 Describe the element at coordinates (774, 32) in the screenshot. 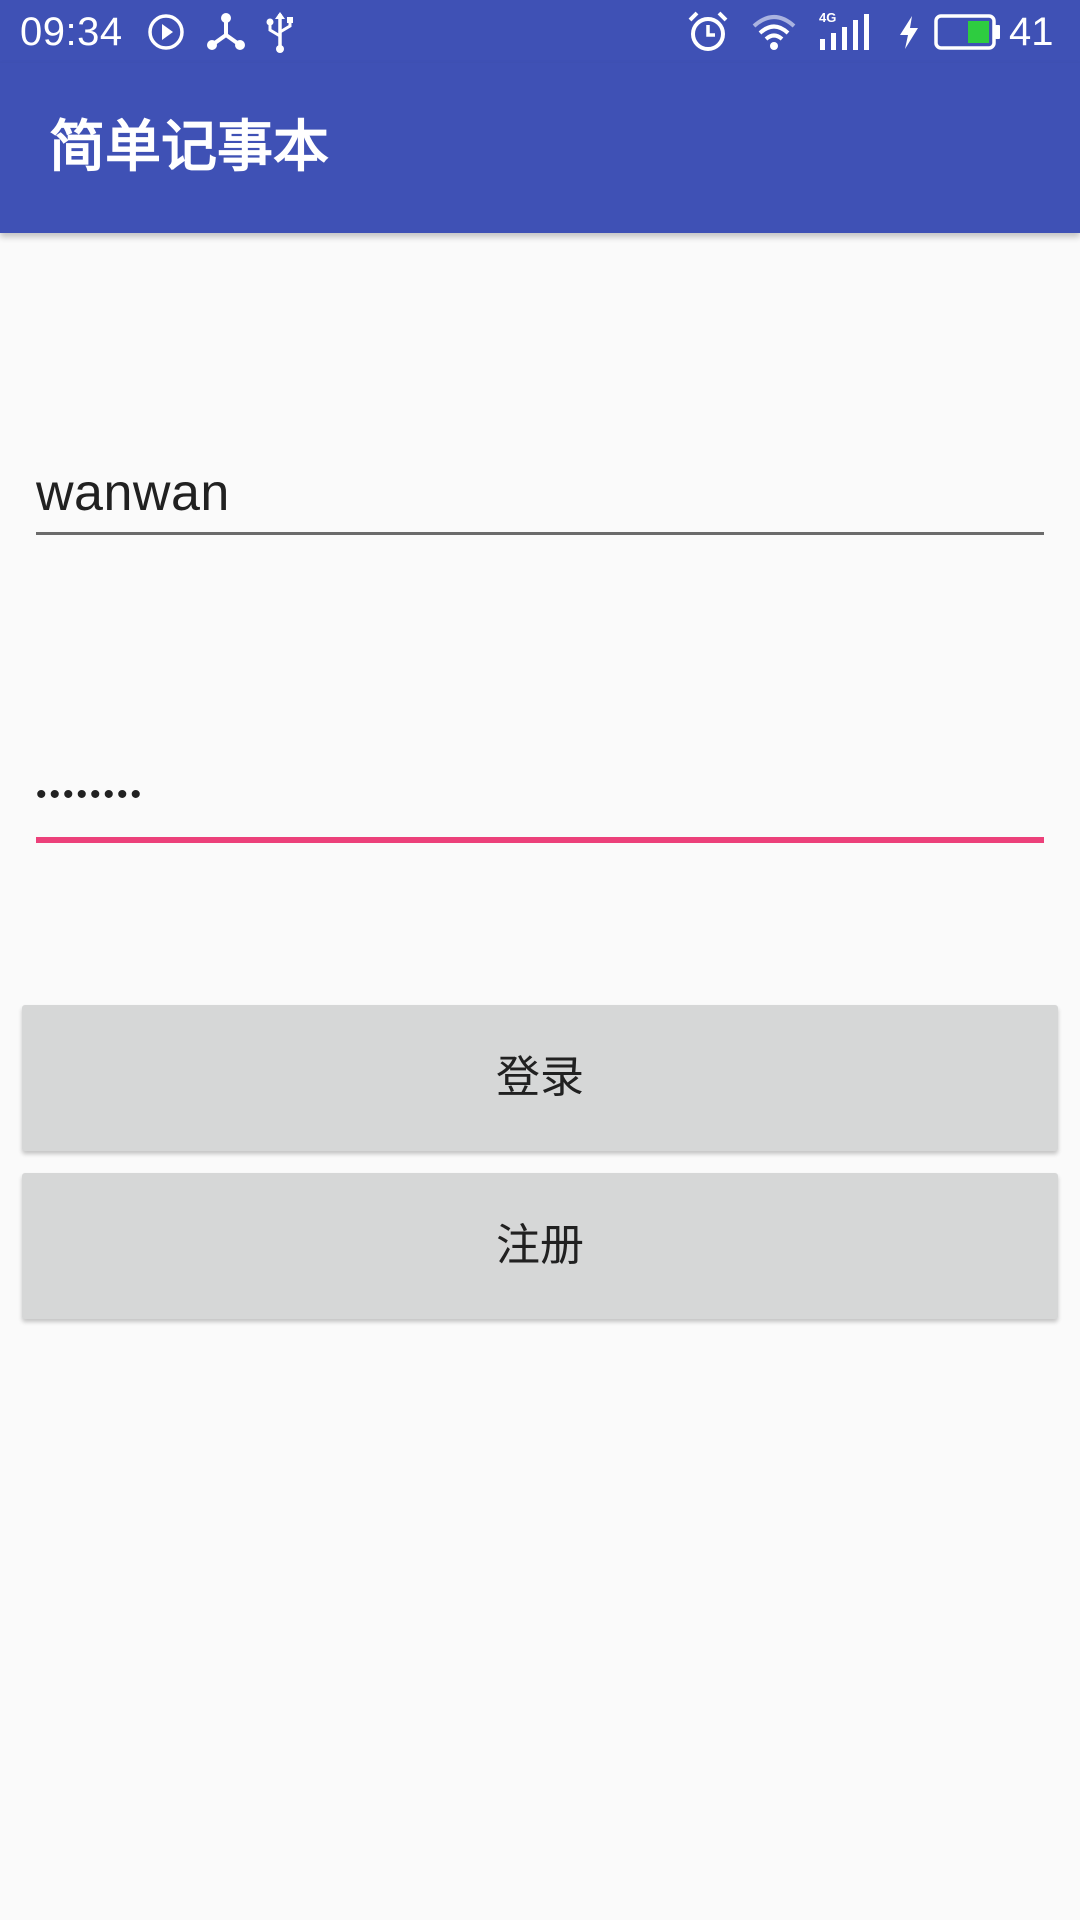

I see `wifi-icon` at that location.